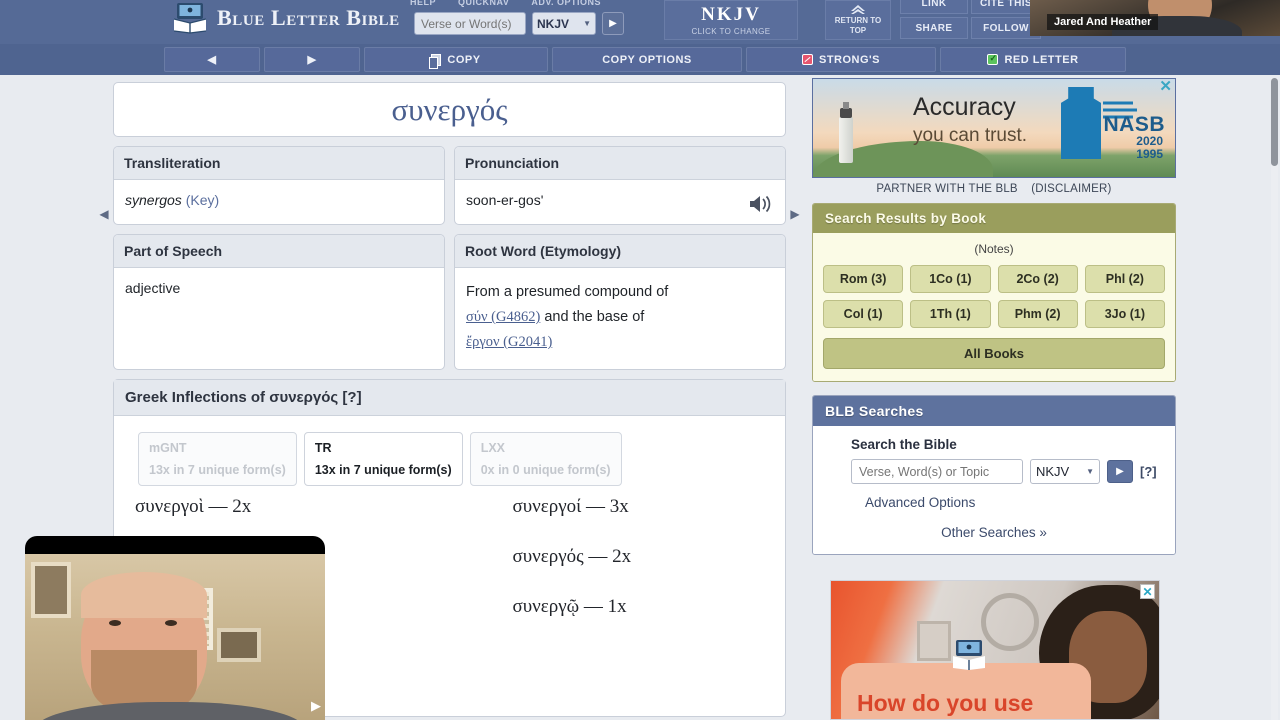  I want to click on disclaimer-link: (DISCLAIMER), so click(1071, 189).